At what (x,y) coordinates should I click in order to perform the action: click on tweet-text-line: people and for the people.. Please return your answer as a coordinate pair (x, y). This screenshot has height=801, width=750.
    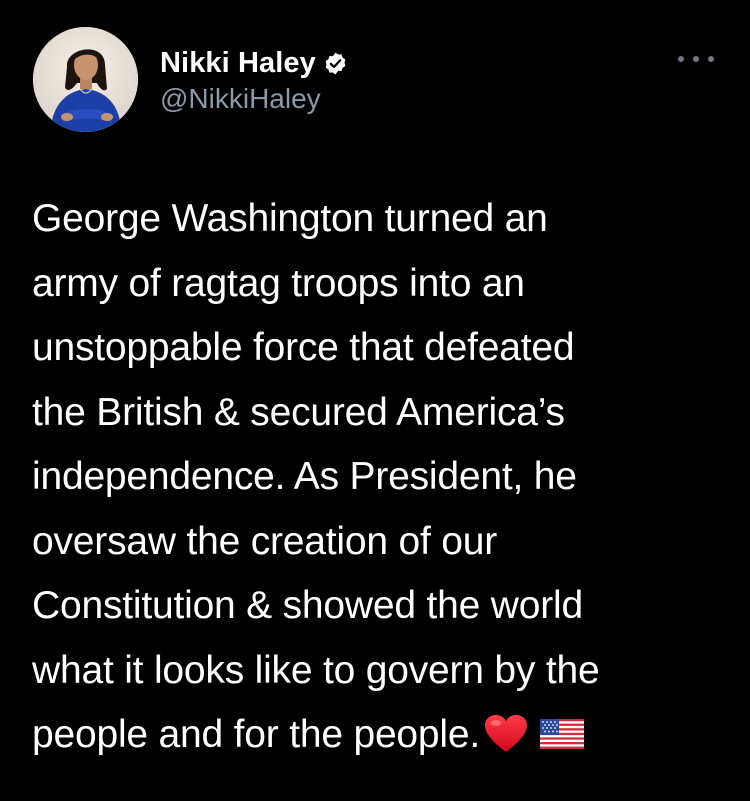
    Looking at the image, I should click on (256, 734).